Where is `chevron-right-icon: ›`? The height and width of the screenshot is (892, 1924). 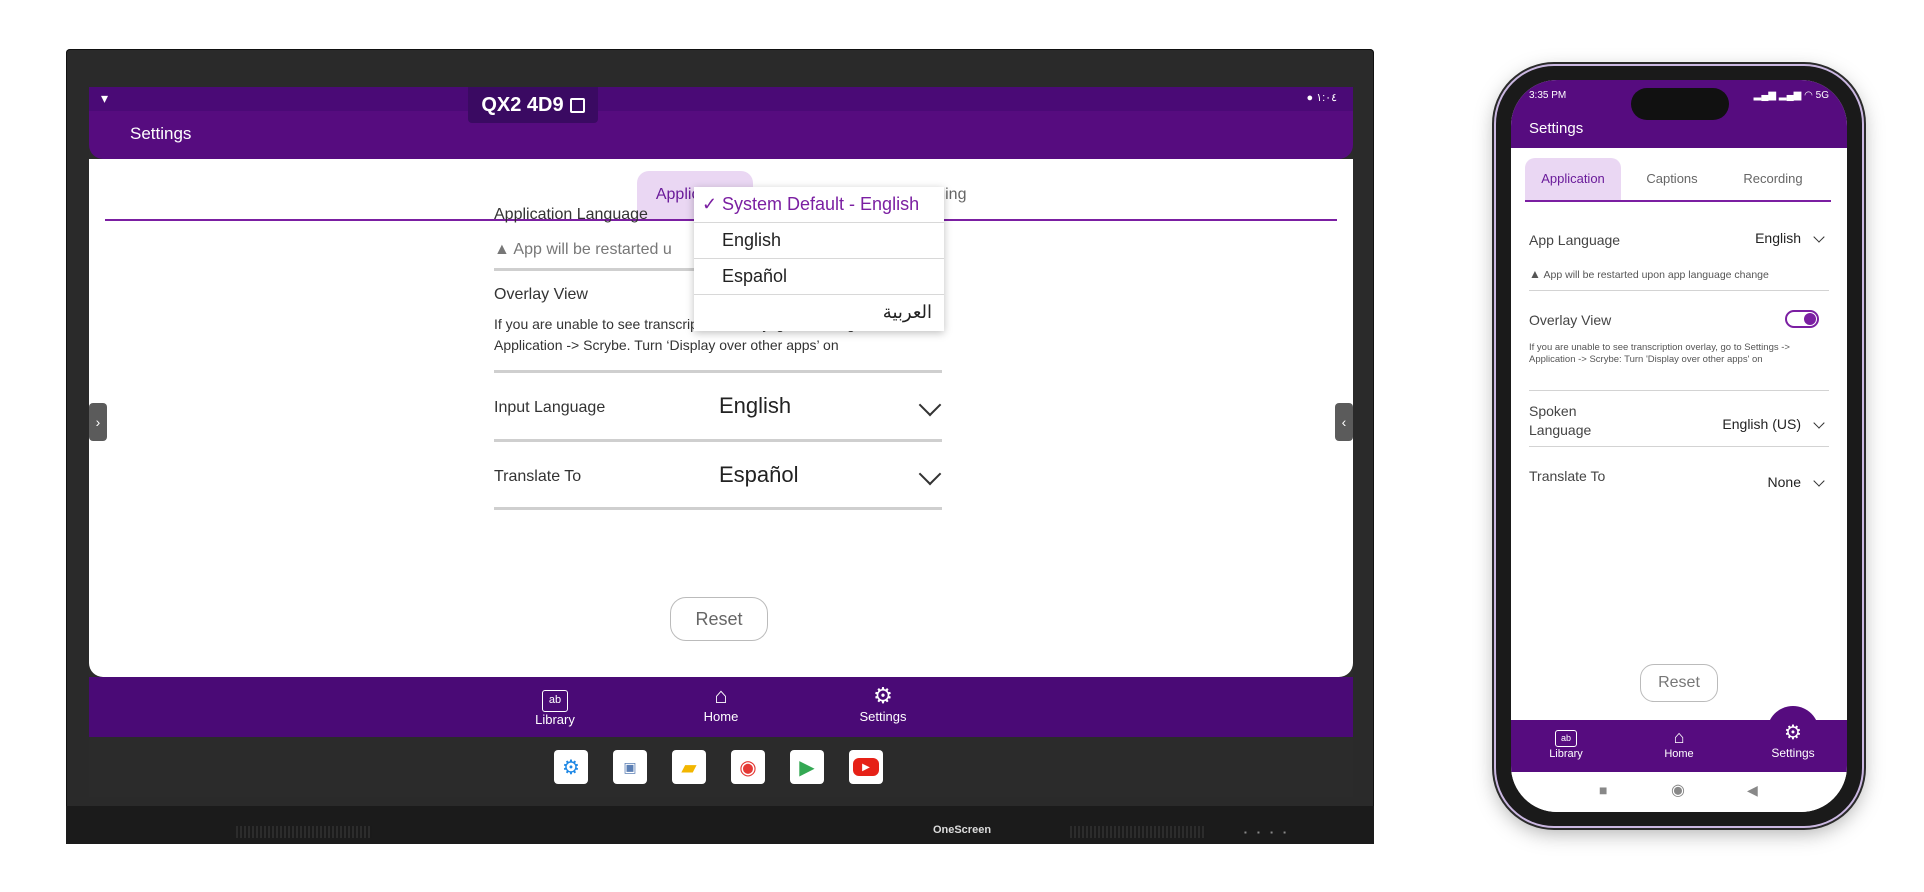 chevron-right-icon: › is located at coordinates (98, 422).